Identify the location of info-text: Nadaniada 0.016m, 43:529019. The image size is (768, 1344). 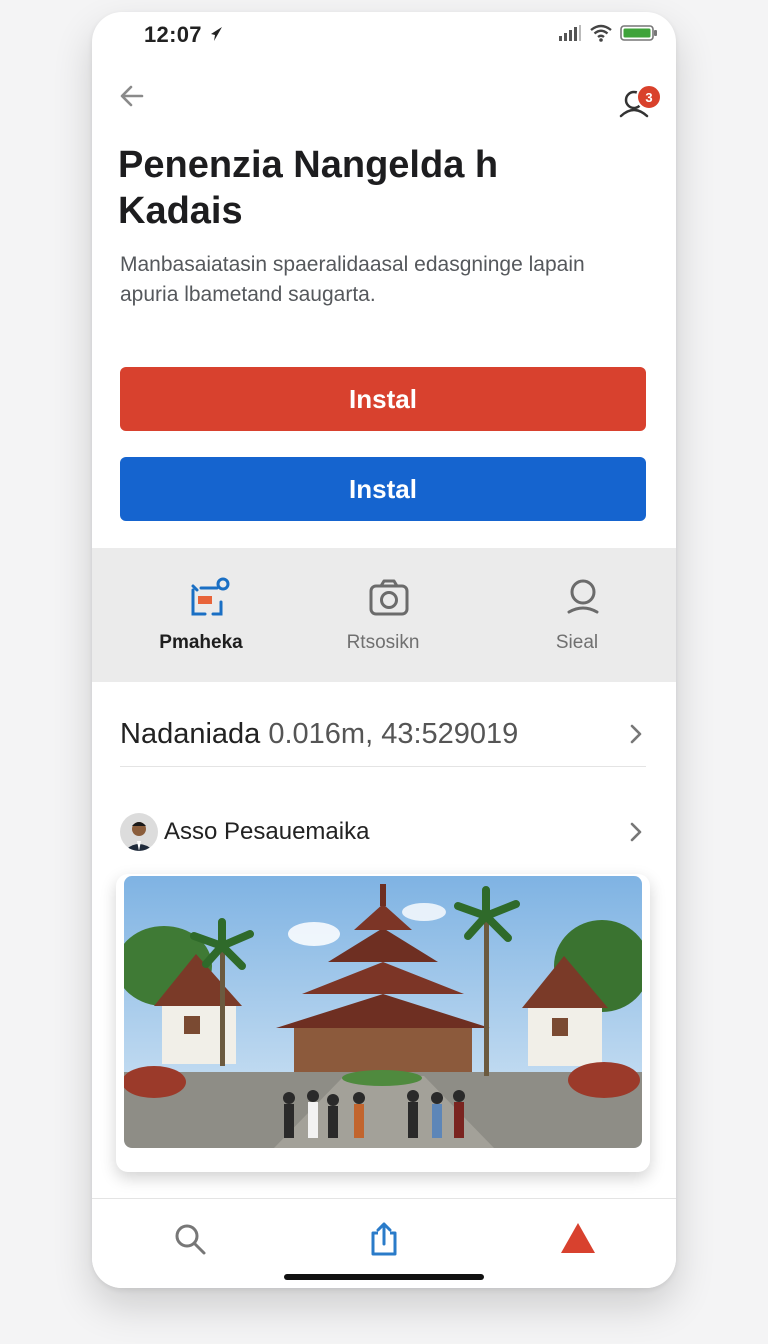
(319, 734).